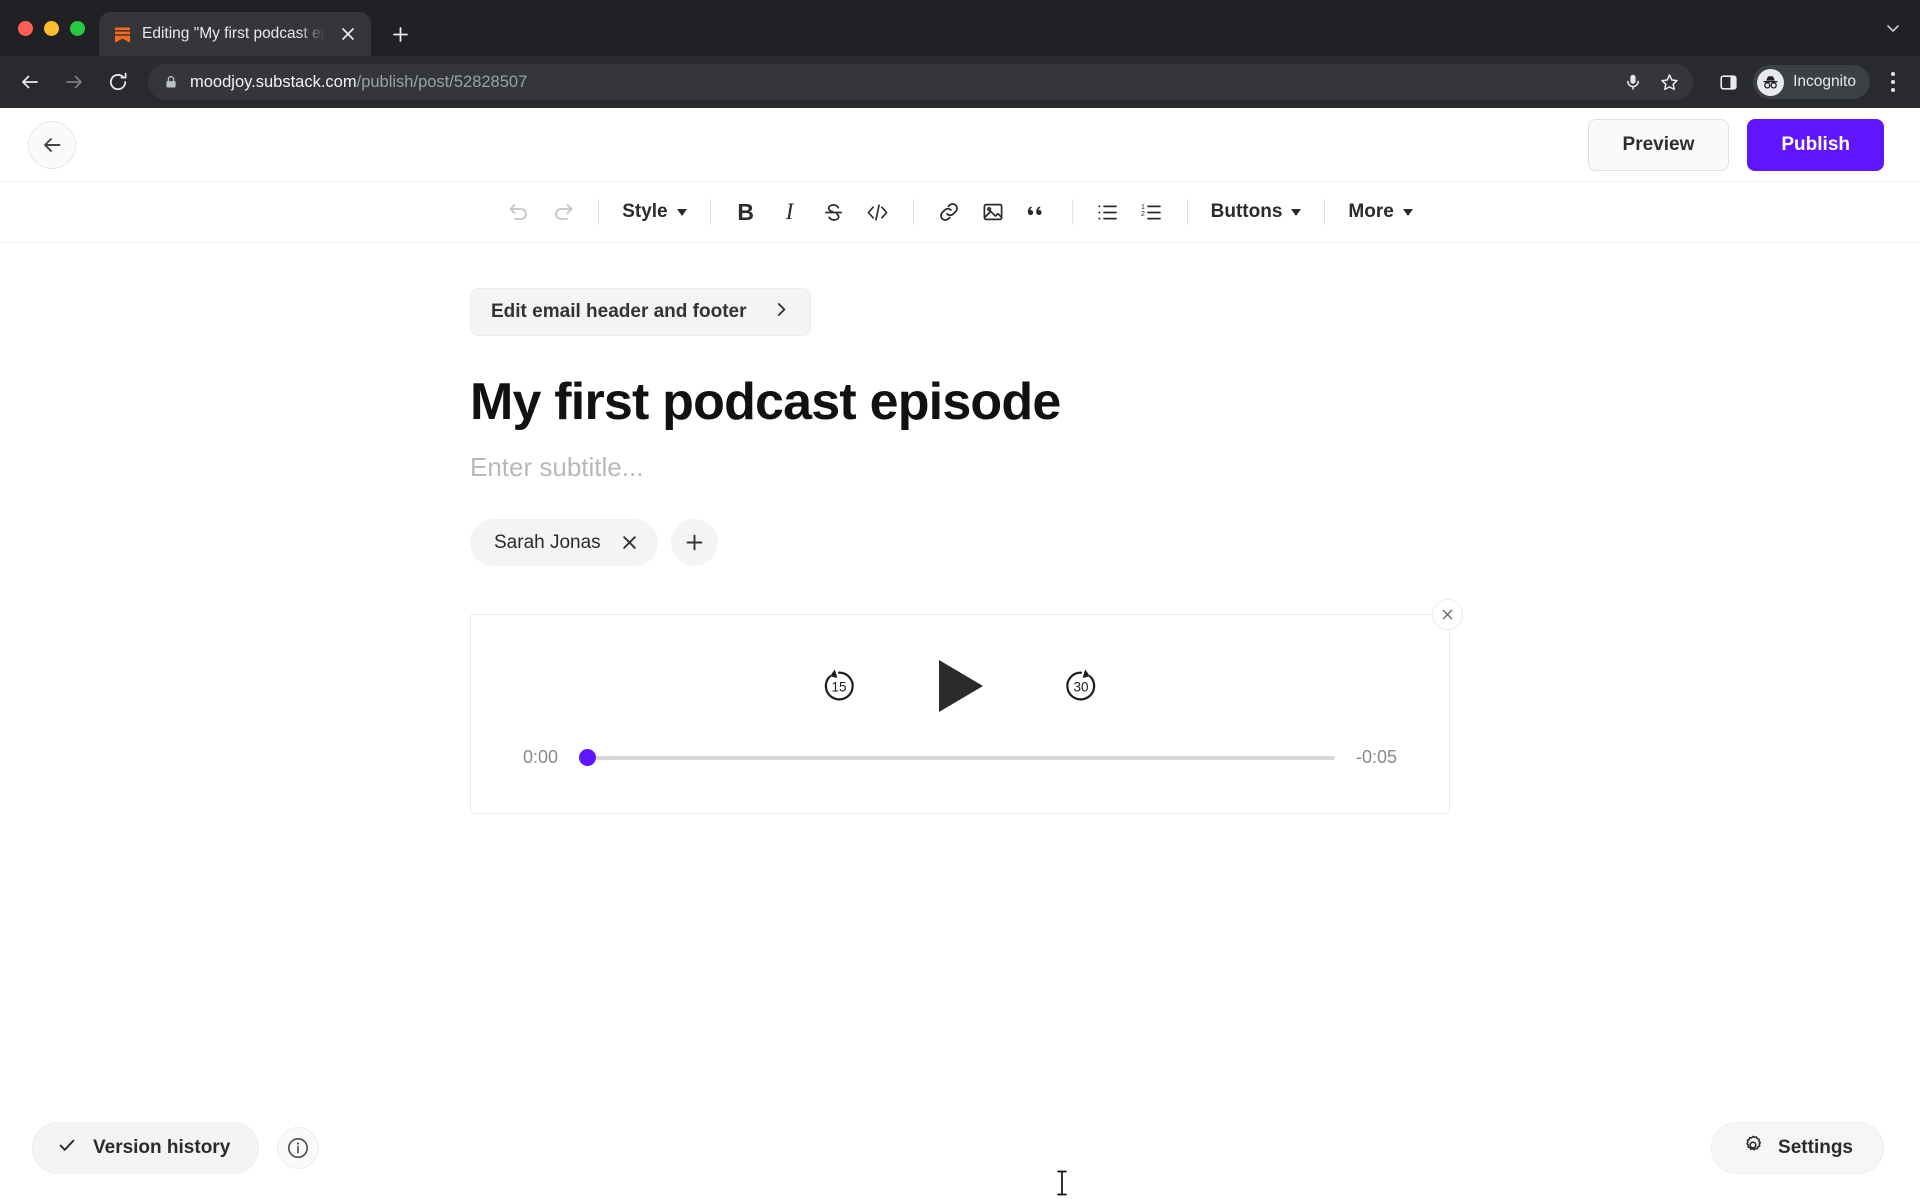  I want to click on star-icon, so click(1669, 82).